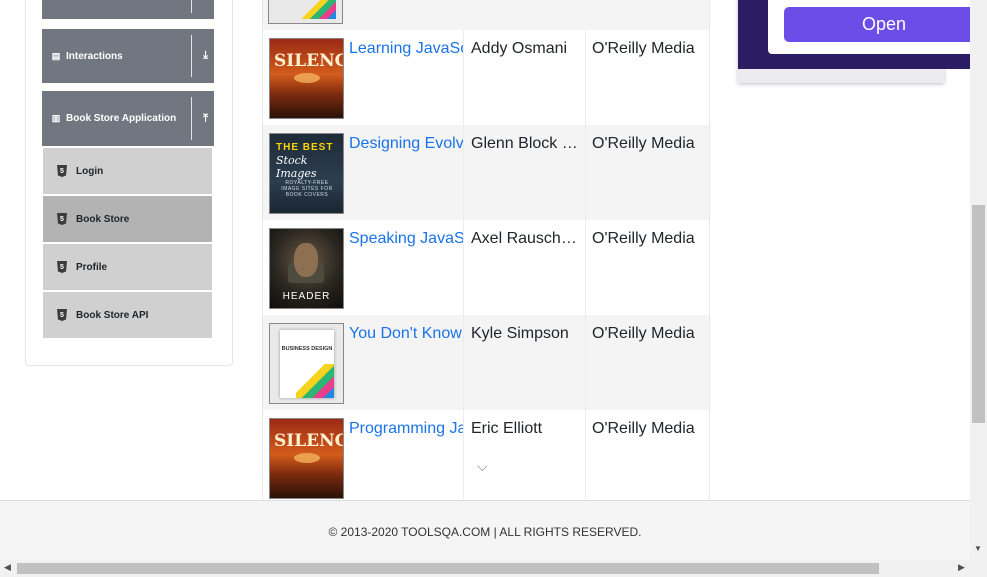 The height and width of the screenshot is (577, 987). What do you see at coordinates (527, 238) in the screenshot?
I see `book-author: Axel Rauschmayer` at bounding box center [527, 238].